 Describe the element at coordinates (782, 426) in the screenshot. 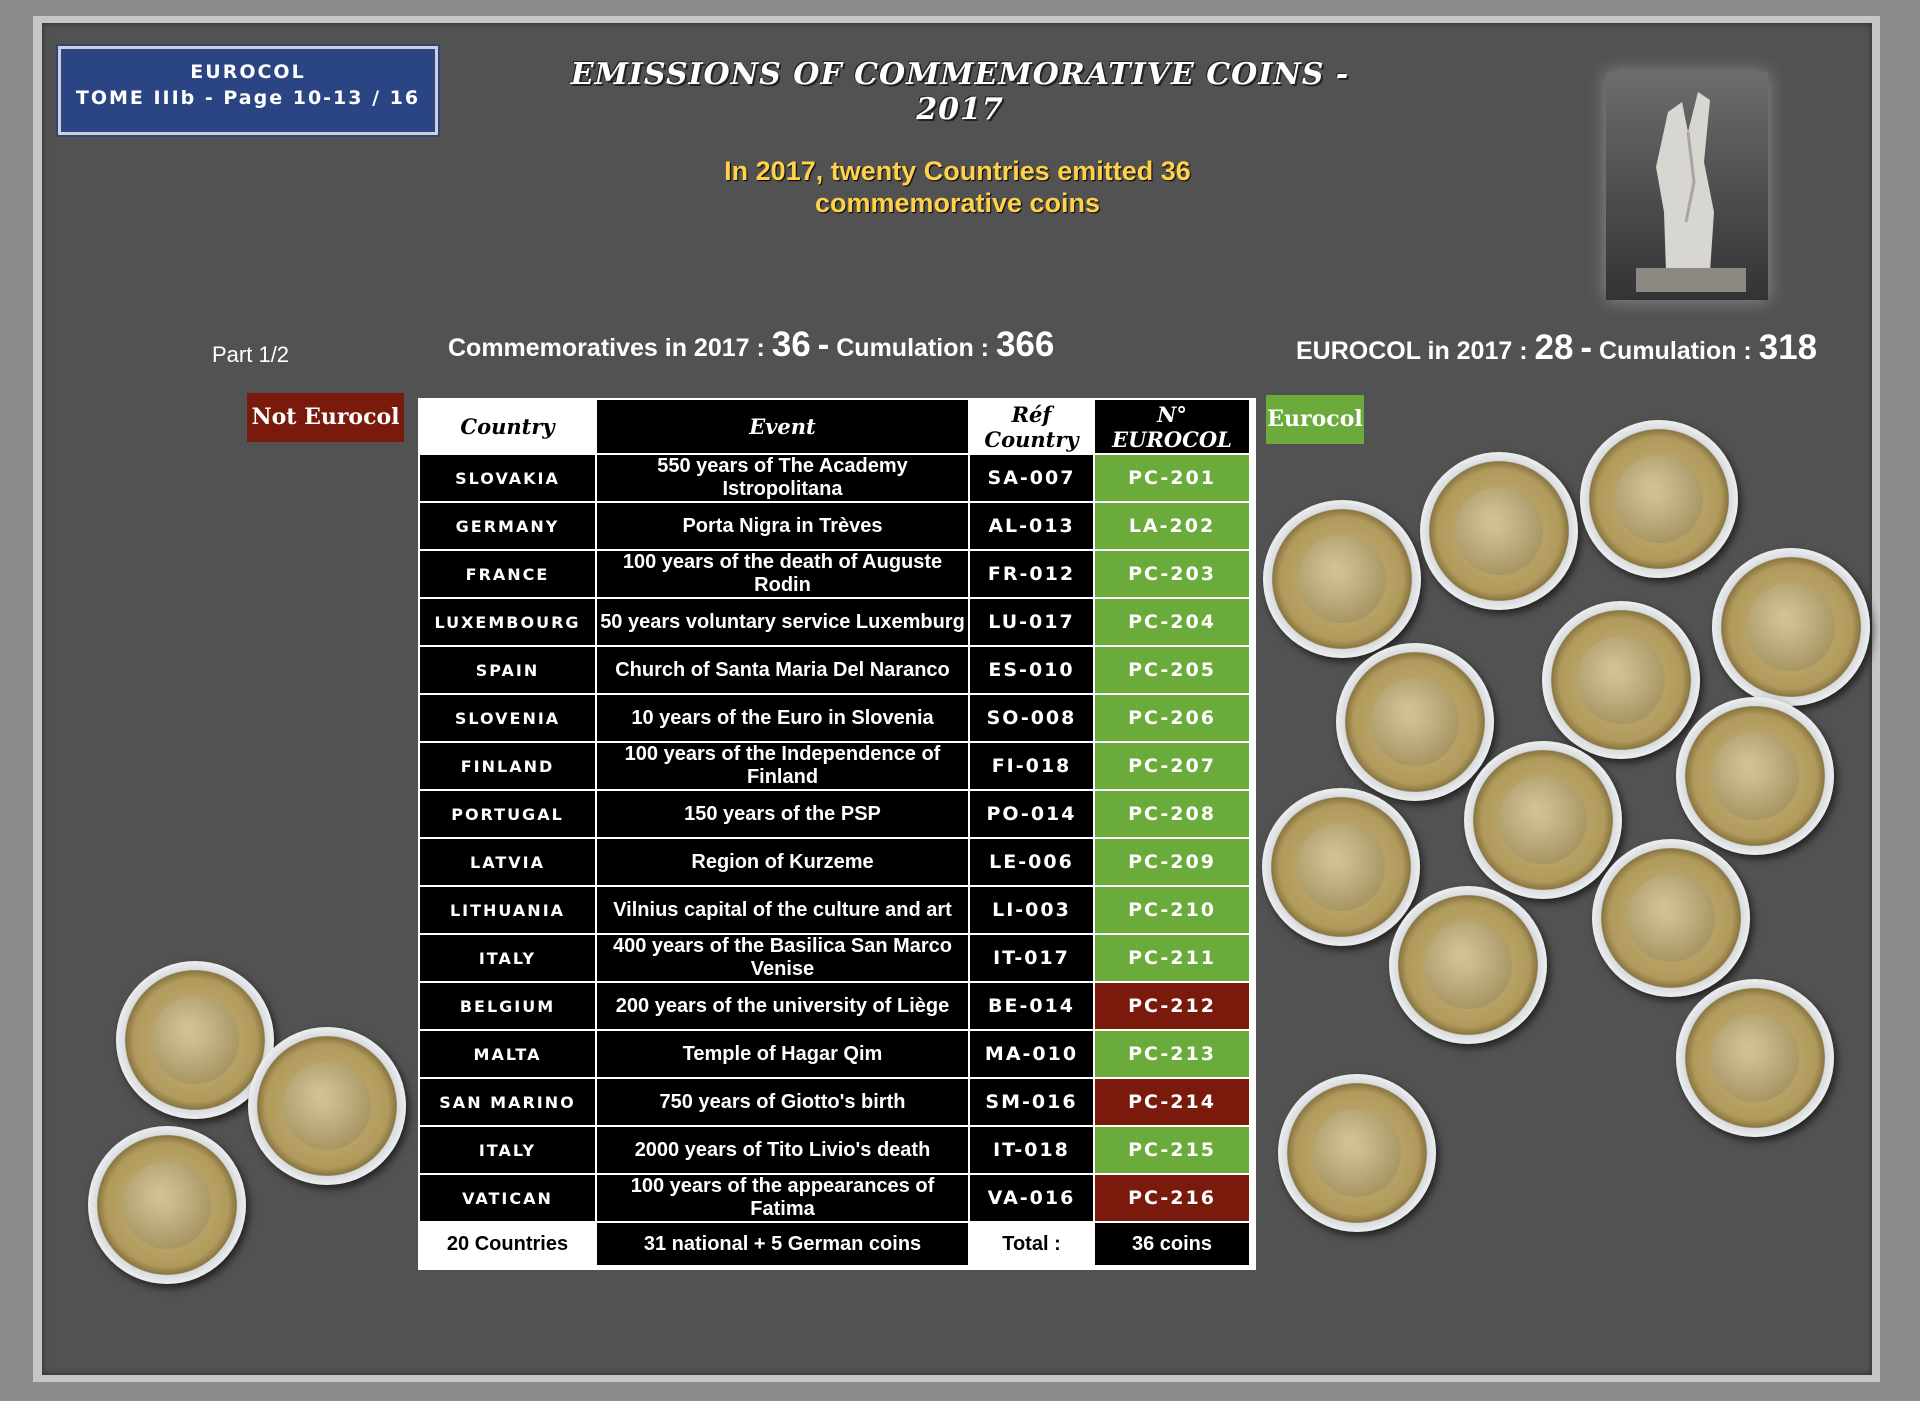

I see `header-event: Event` at that location.